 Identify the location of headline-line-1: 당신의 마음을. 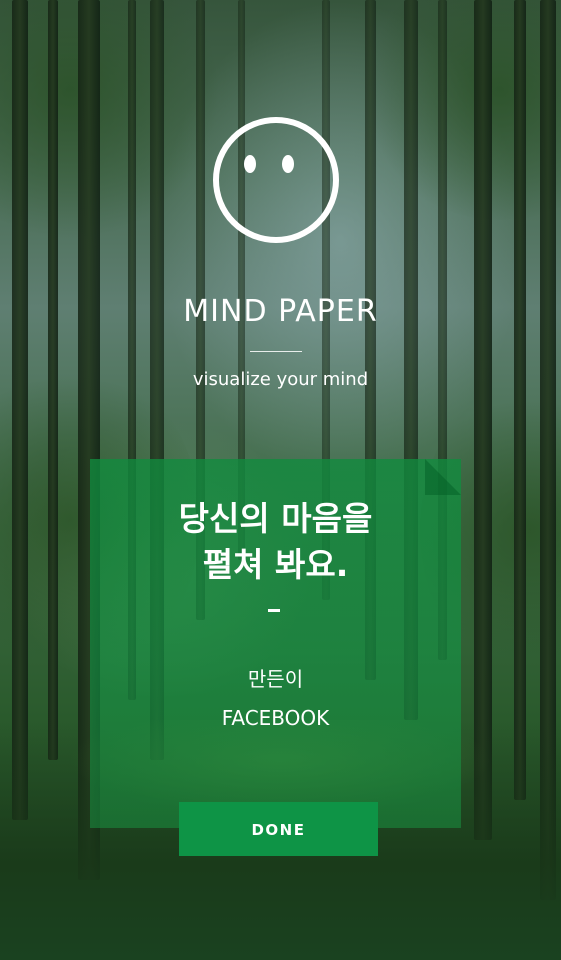
(275, 518).